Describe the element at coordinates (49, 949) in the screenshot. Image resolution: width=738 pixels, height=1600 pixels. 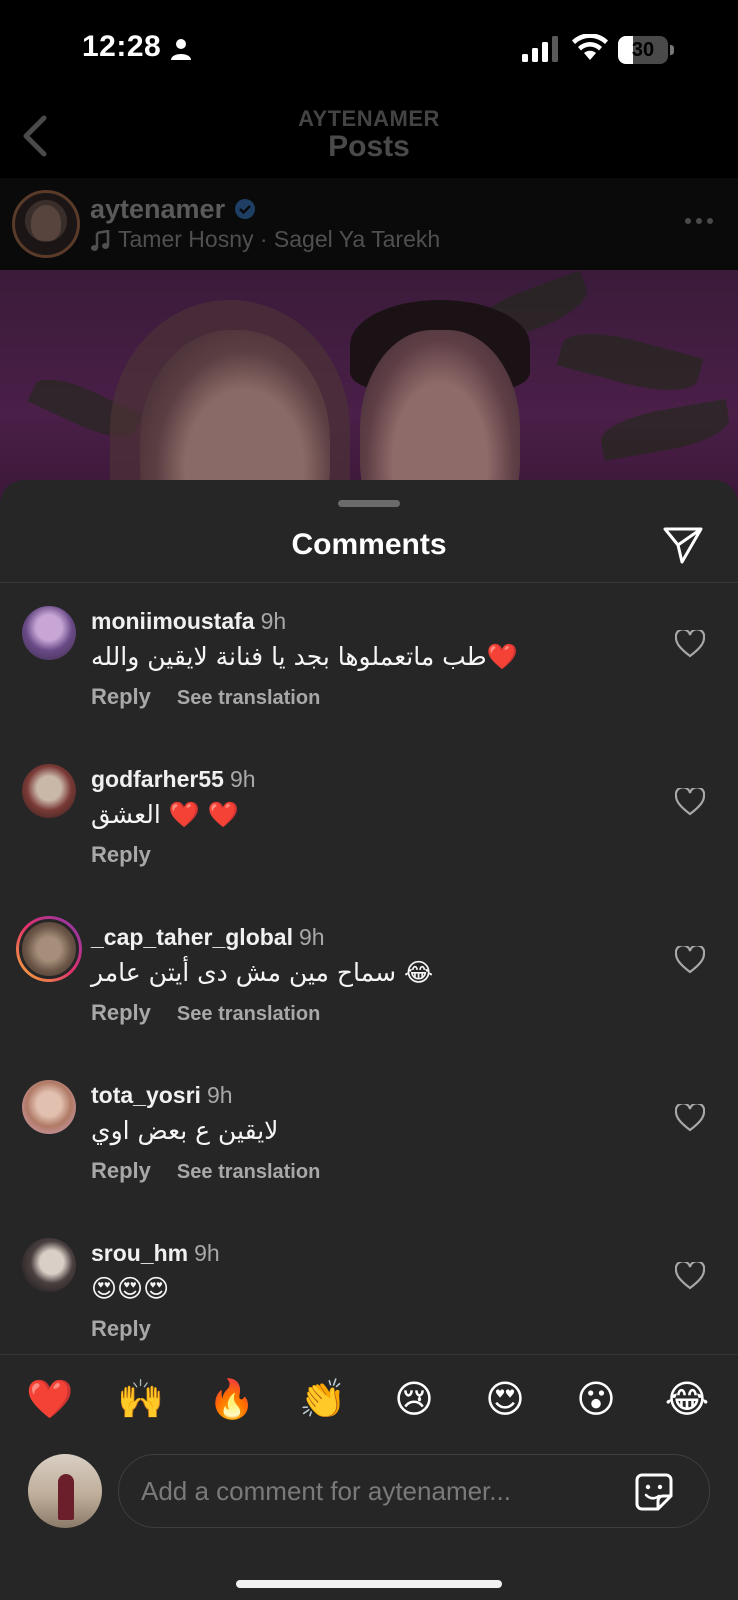
I see `commenter-avatar-story-ring` at that location.